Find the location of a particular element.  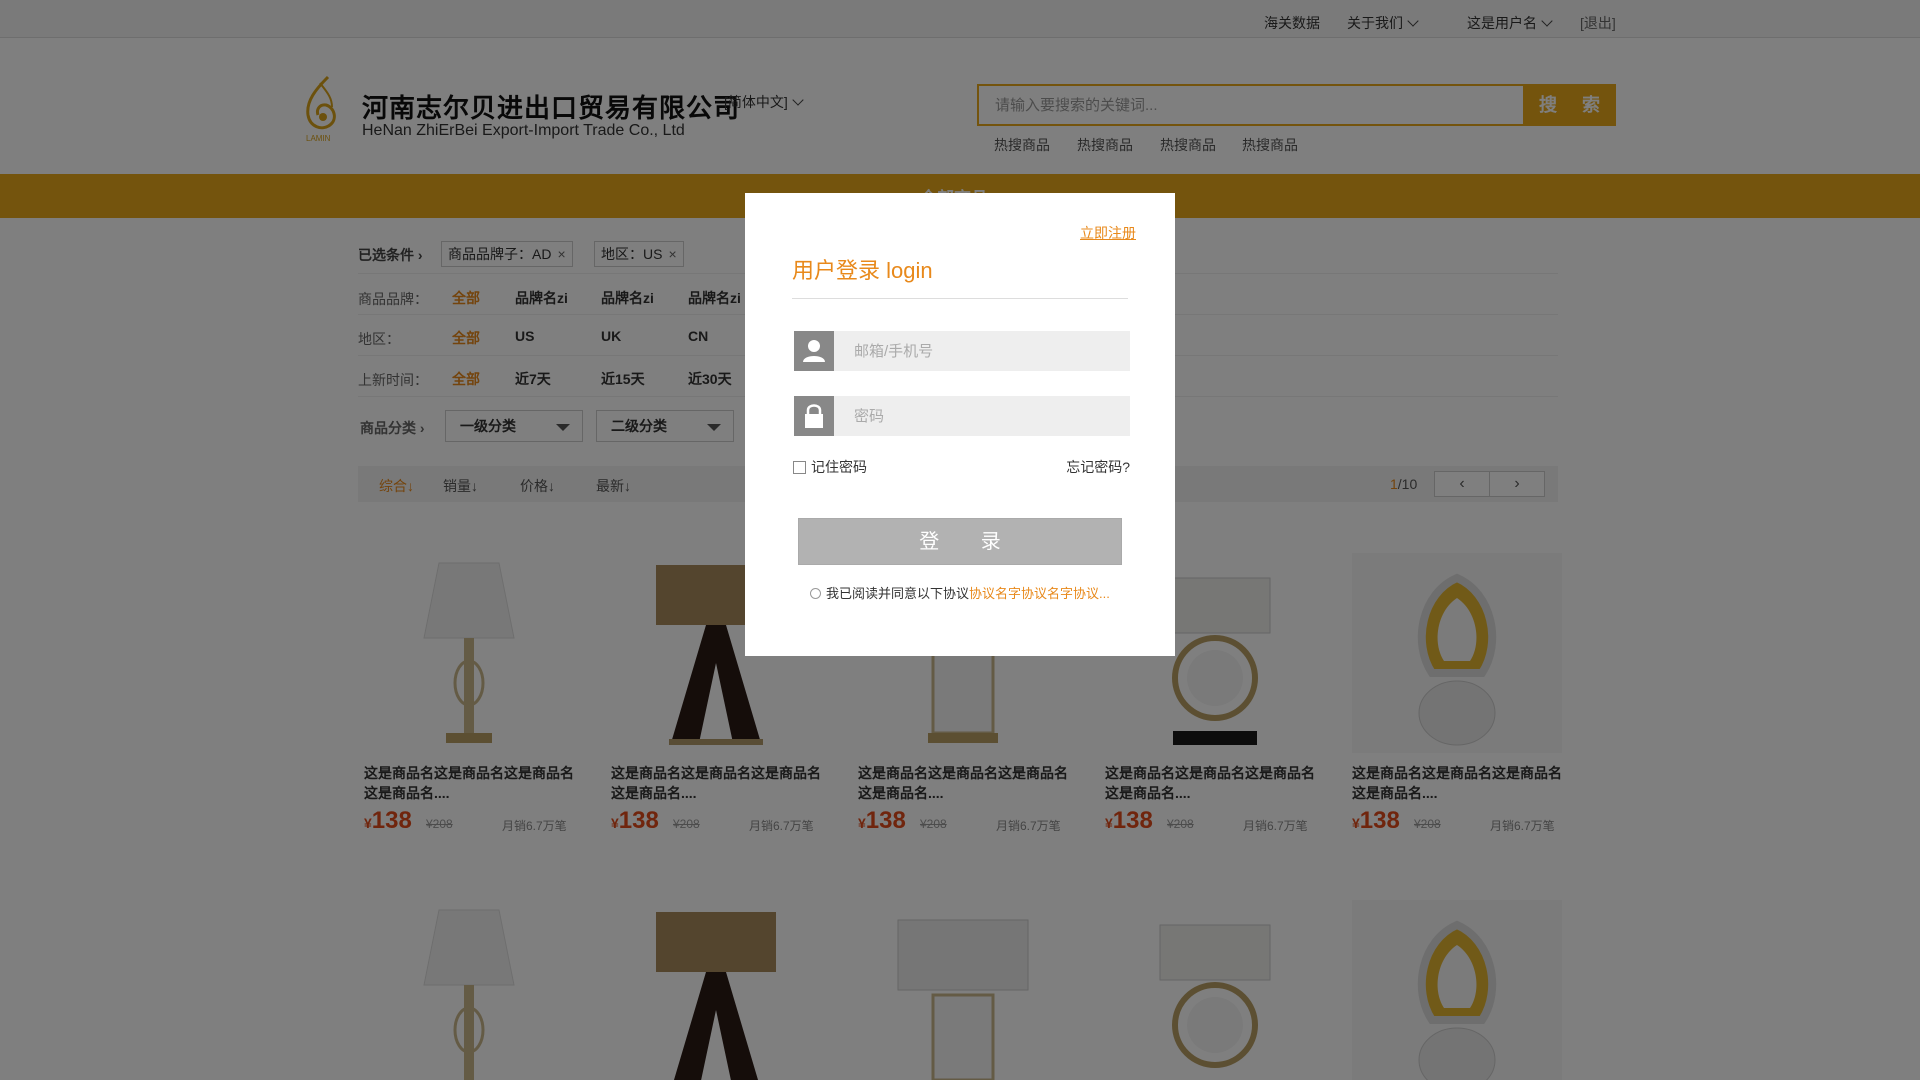

user-icon is located at coordinates (814, 351).